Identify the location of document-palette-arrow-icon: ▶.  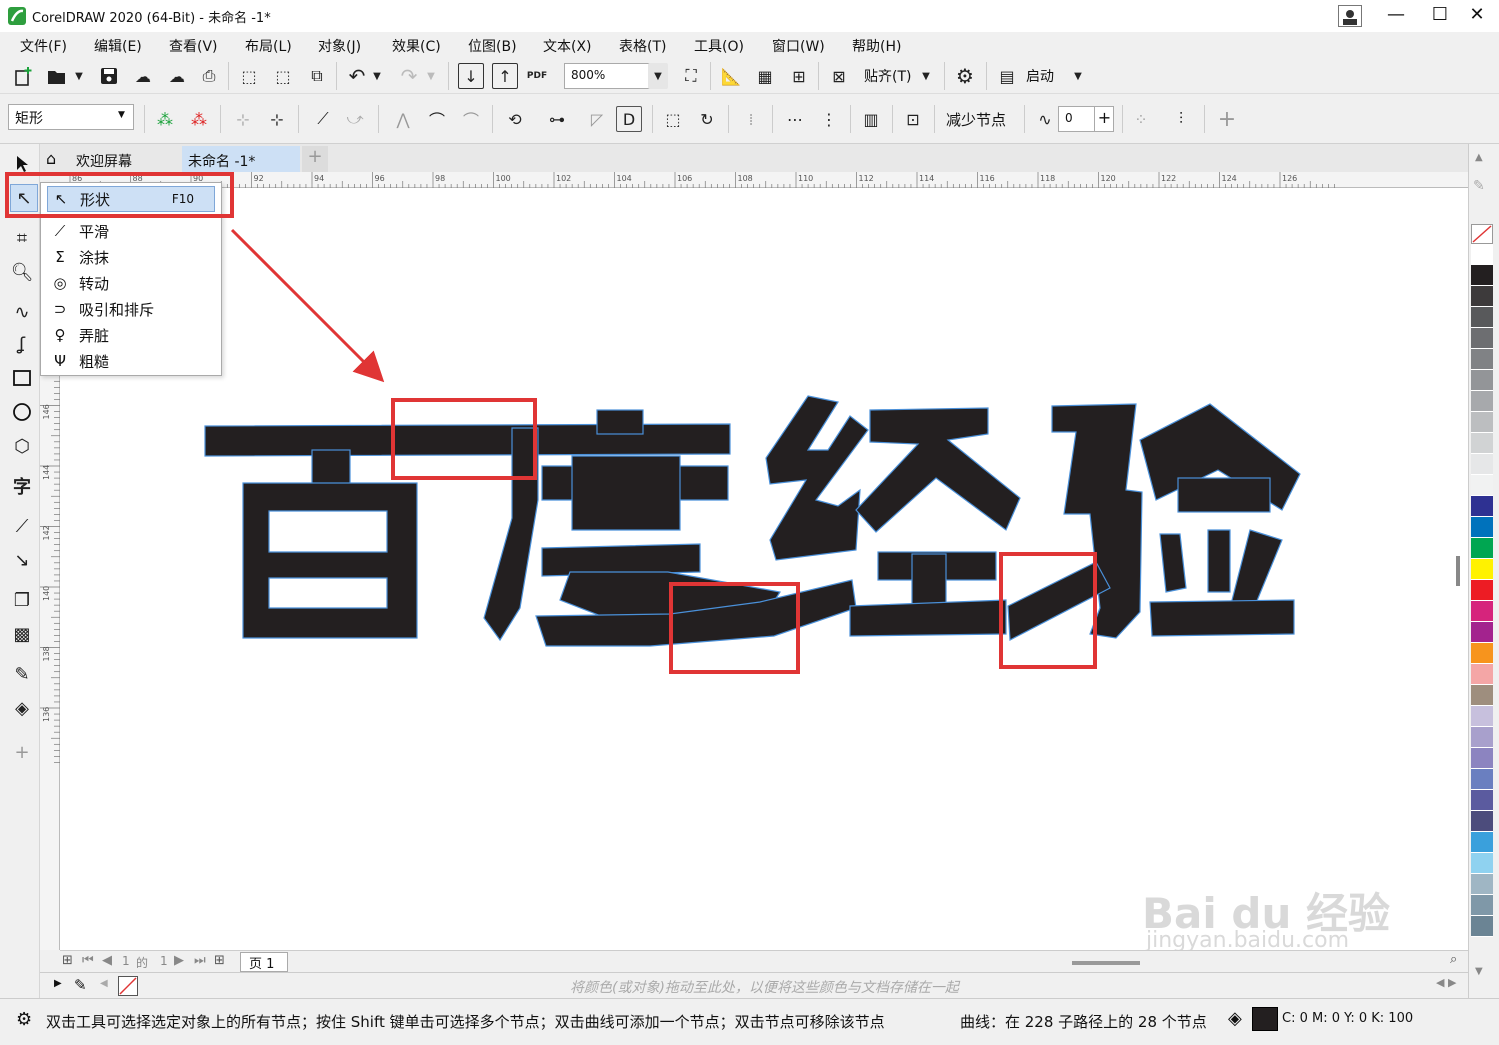
(58, 983).